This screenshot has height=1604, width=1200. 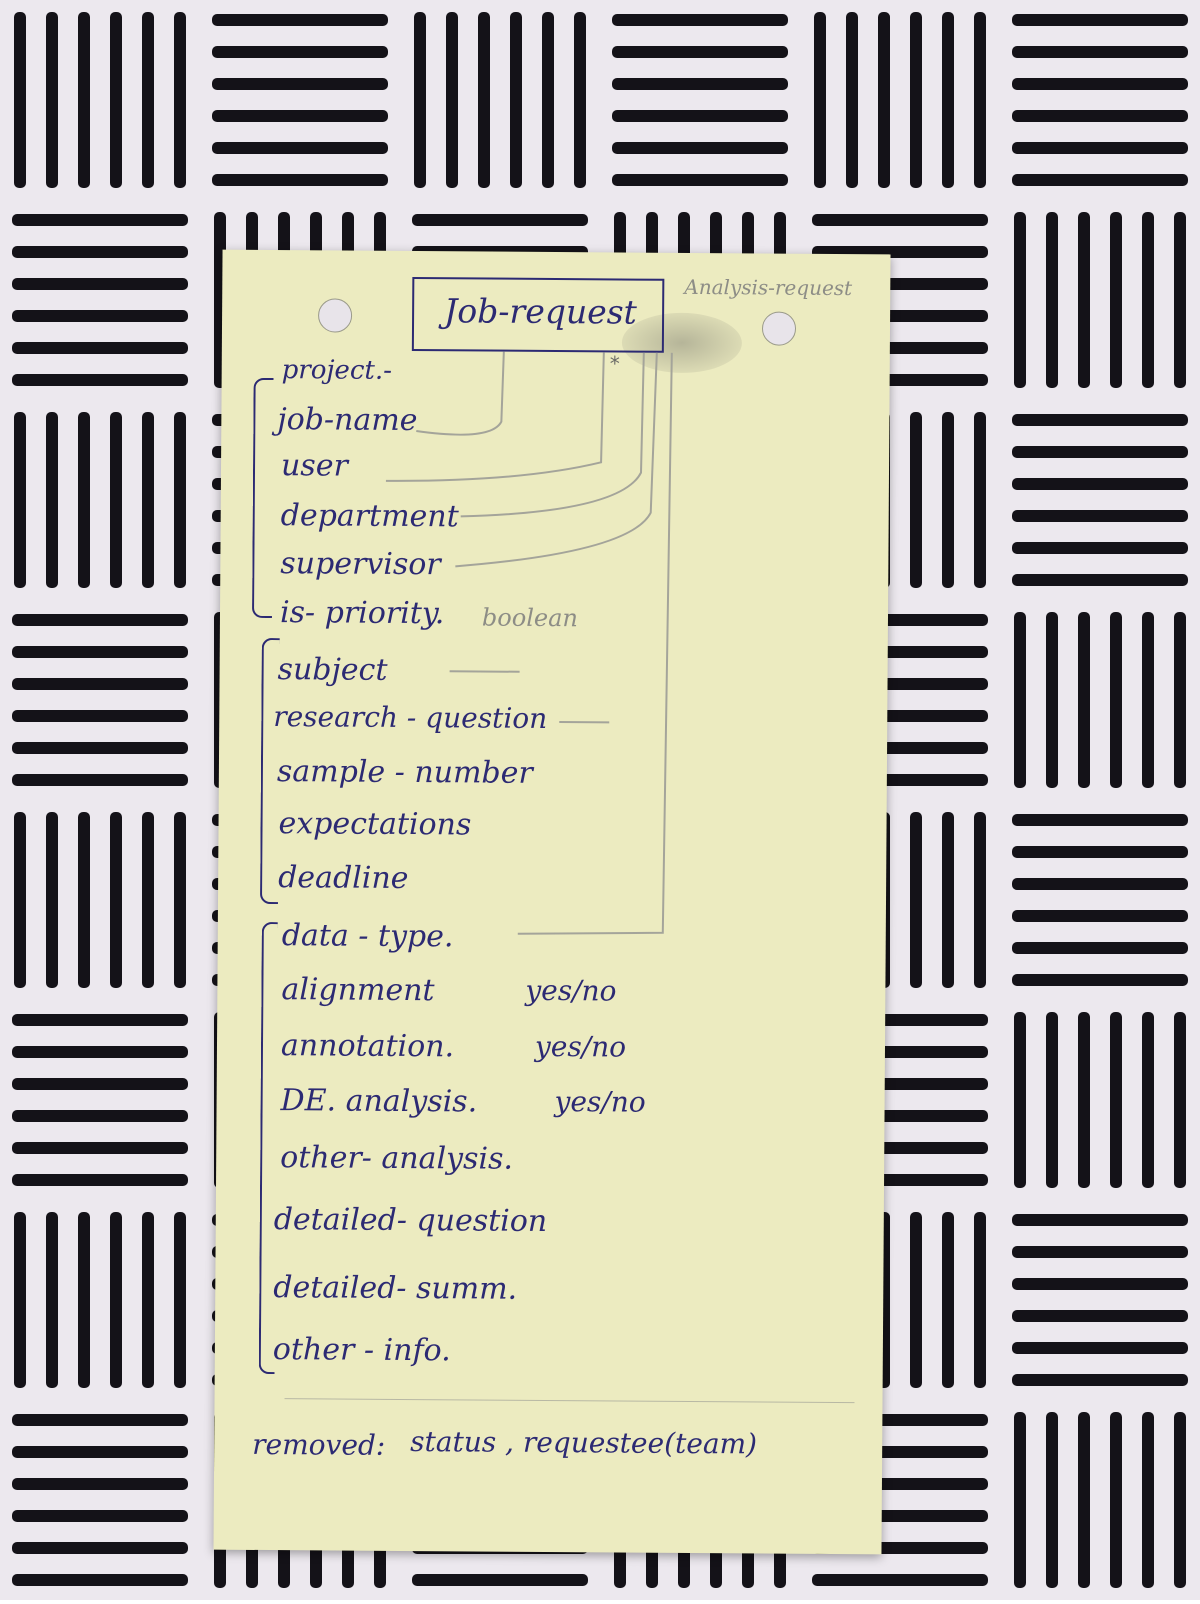 I want to click on field-sample-number: sample - number, so click(x=404, y=772).